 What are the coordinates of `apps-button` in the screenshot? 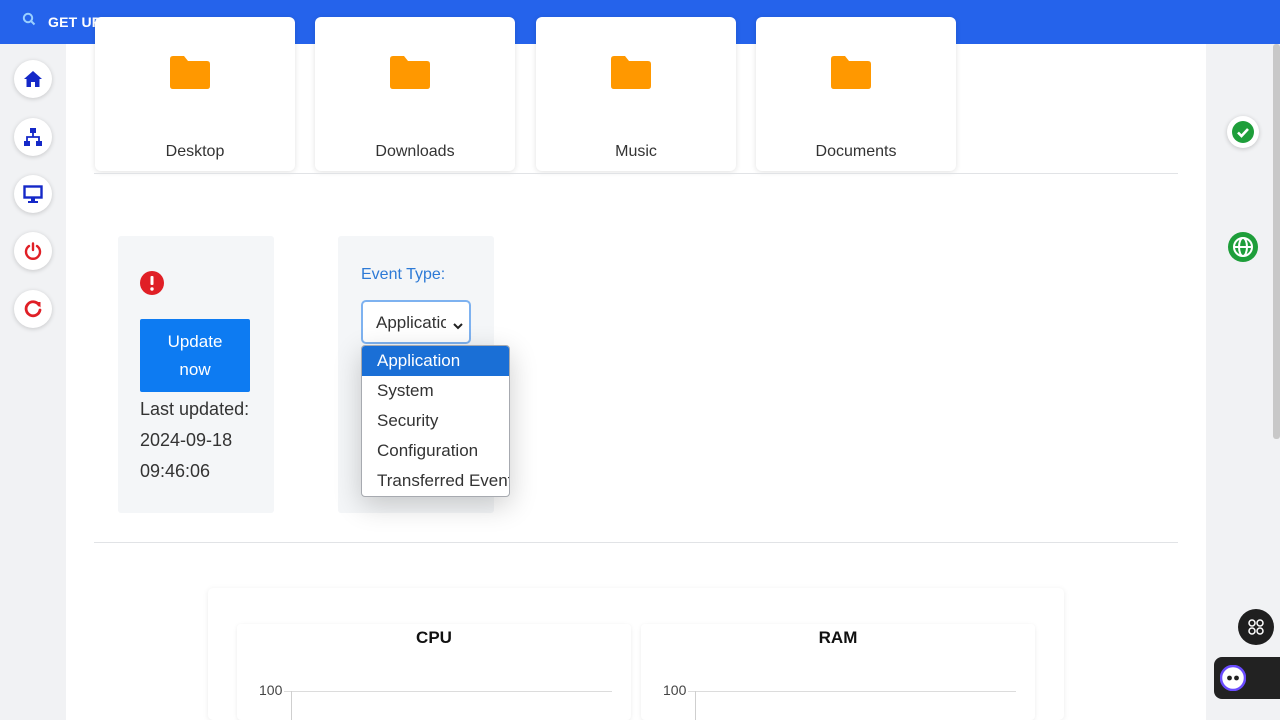 It's located at (1256, 627).